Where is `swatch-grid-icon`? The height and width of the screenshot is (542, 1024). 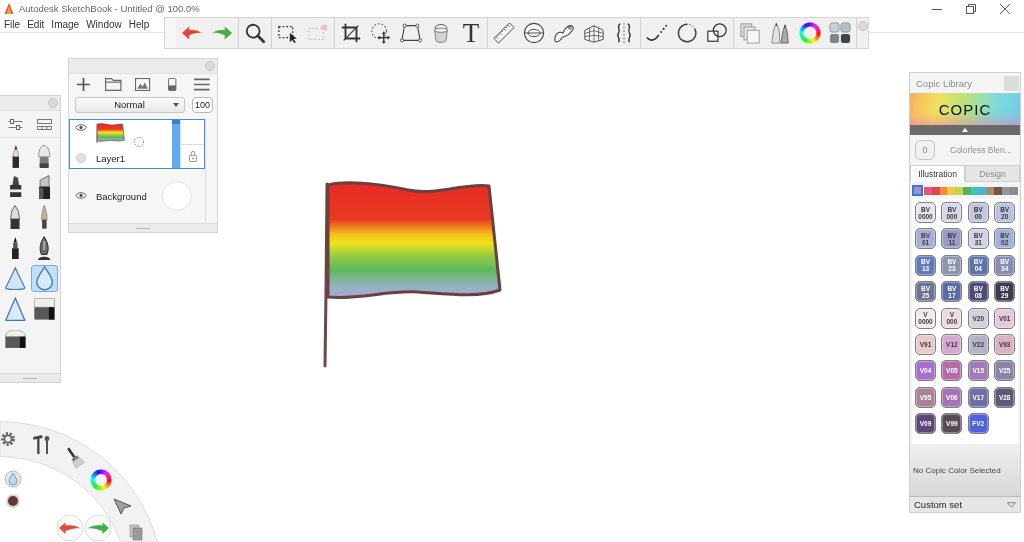 swatch-grid-icon is located at coordinates (840, 33).